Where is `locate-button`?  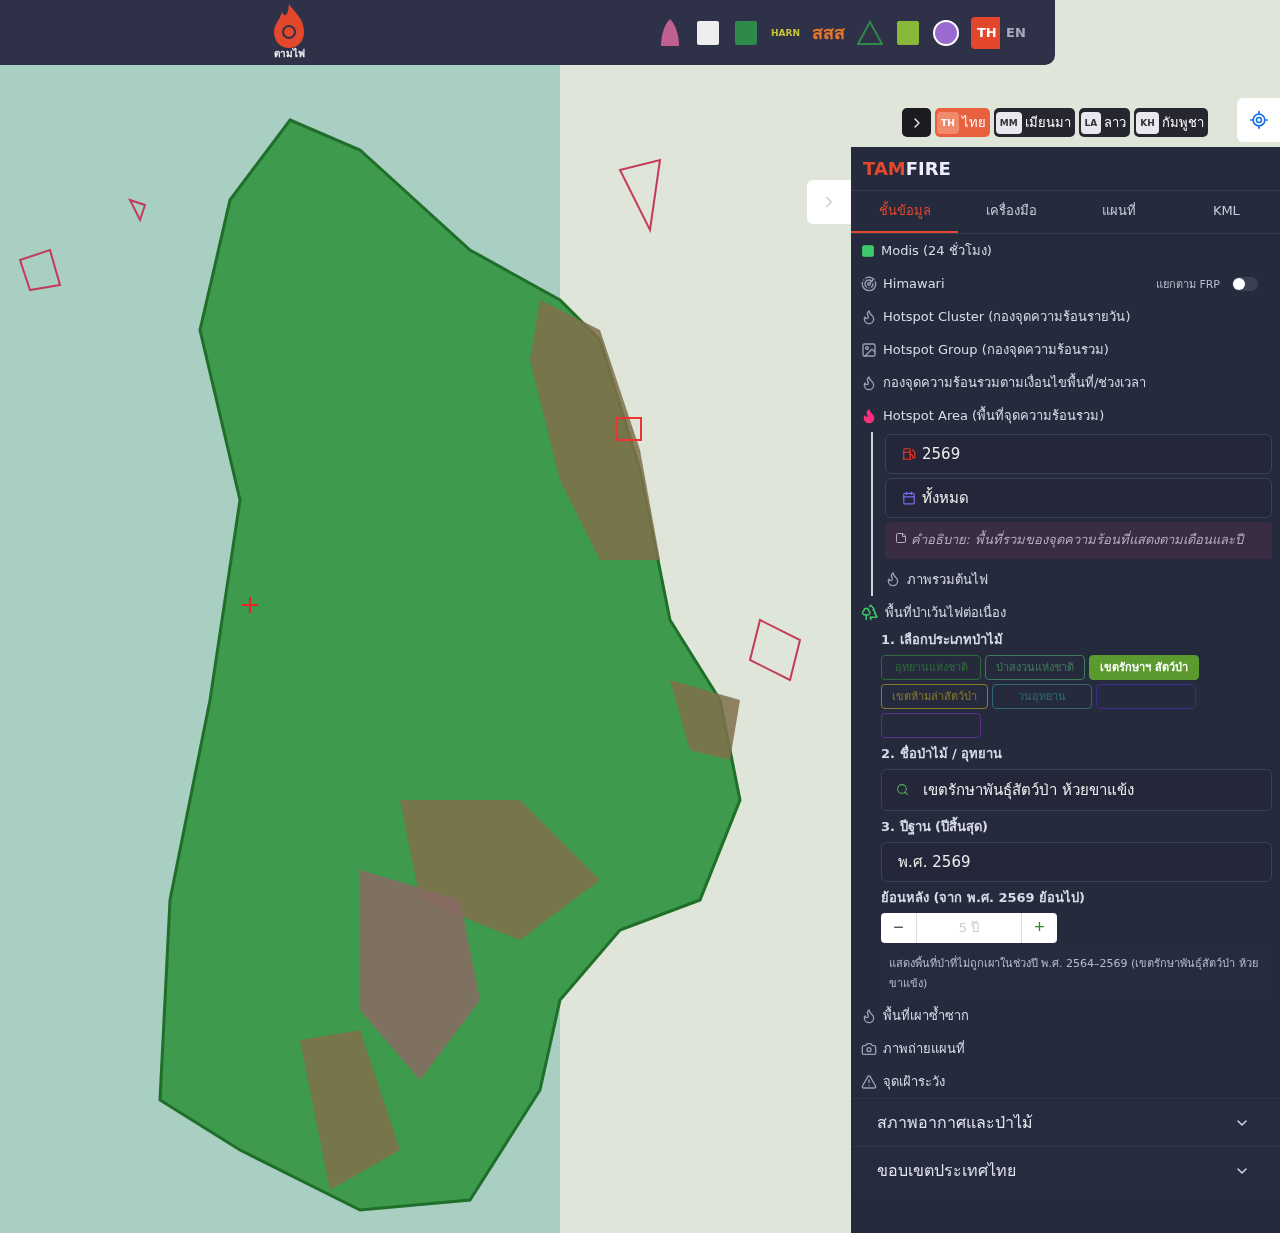
locate-button is located at coordinates (1258, 120).